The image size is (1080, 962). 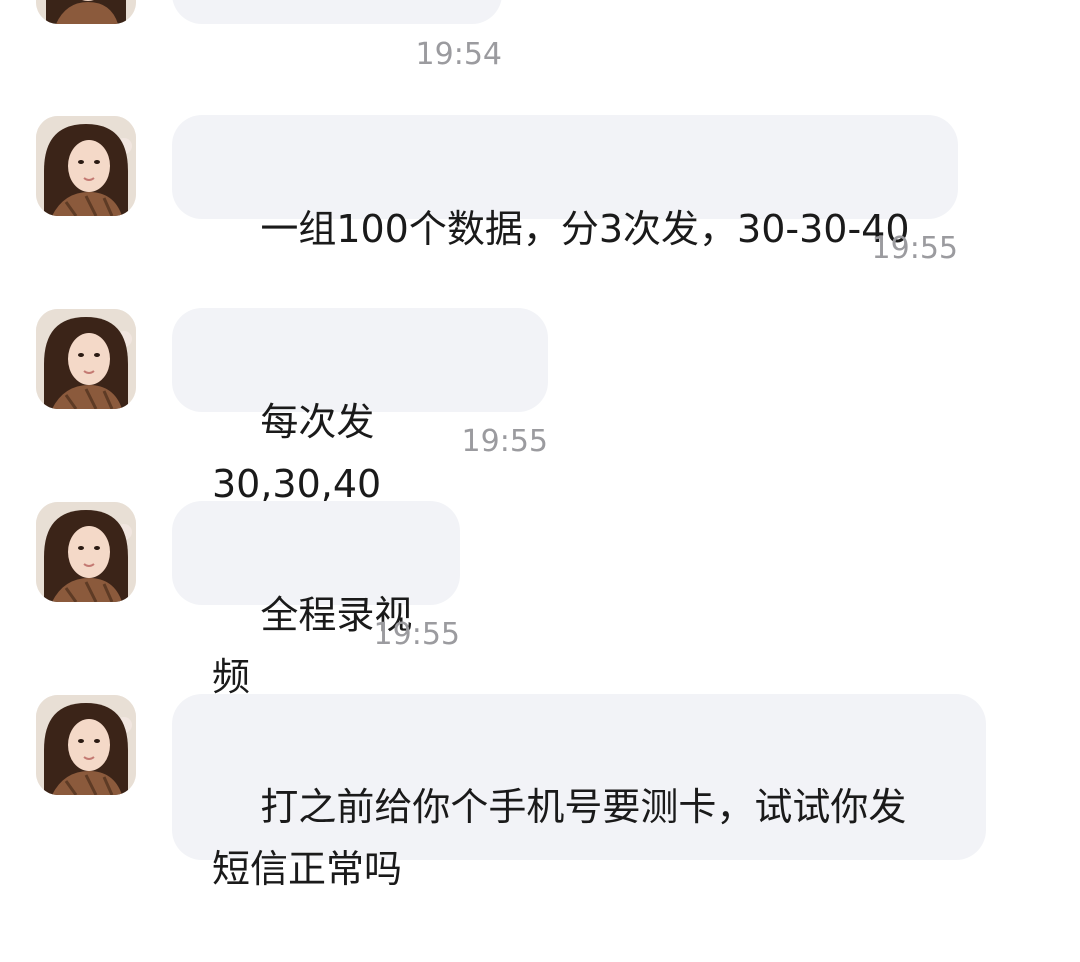 I want to click on message-bubble, so click(x=337, y=12).